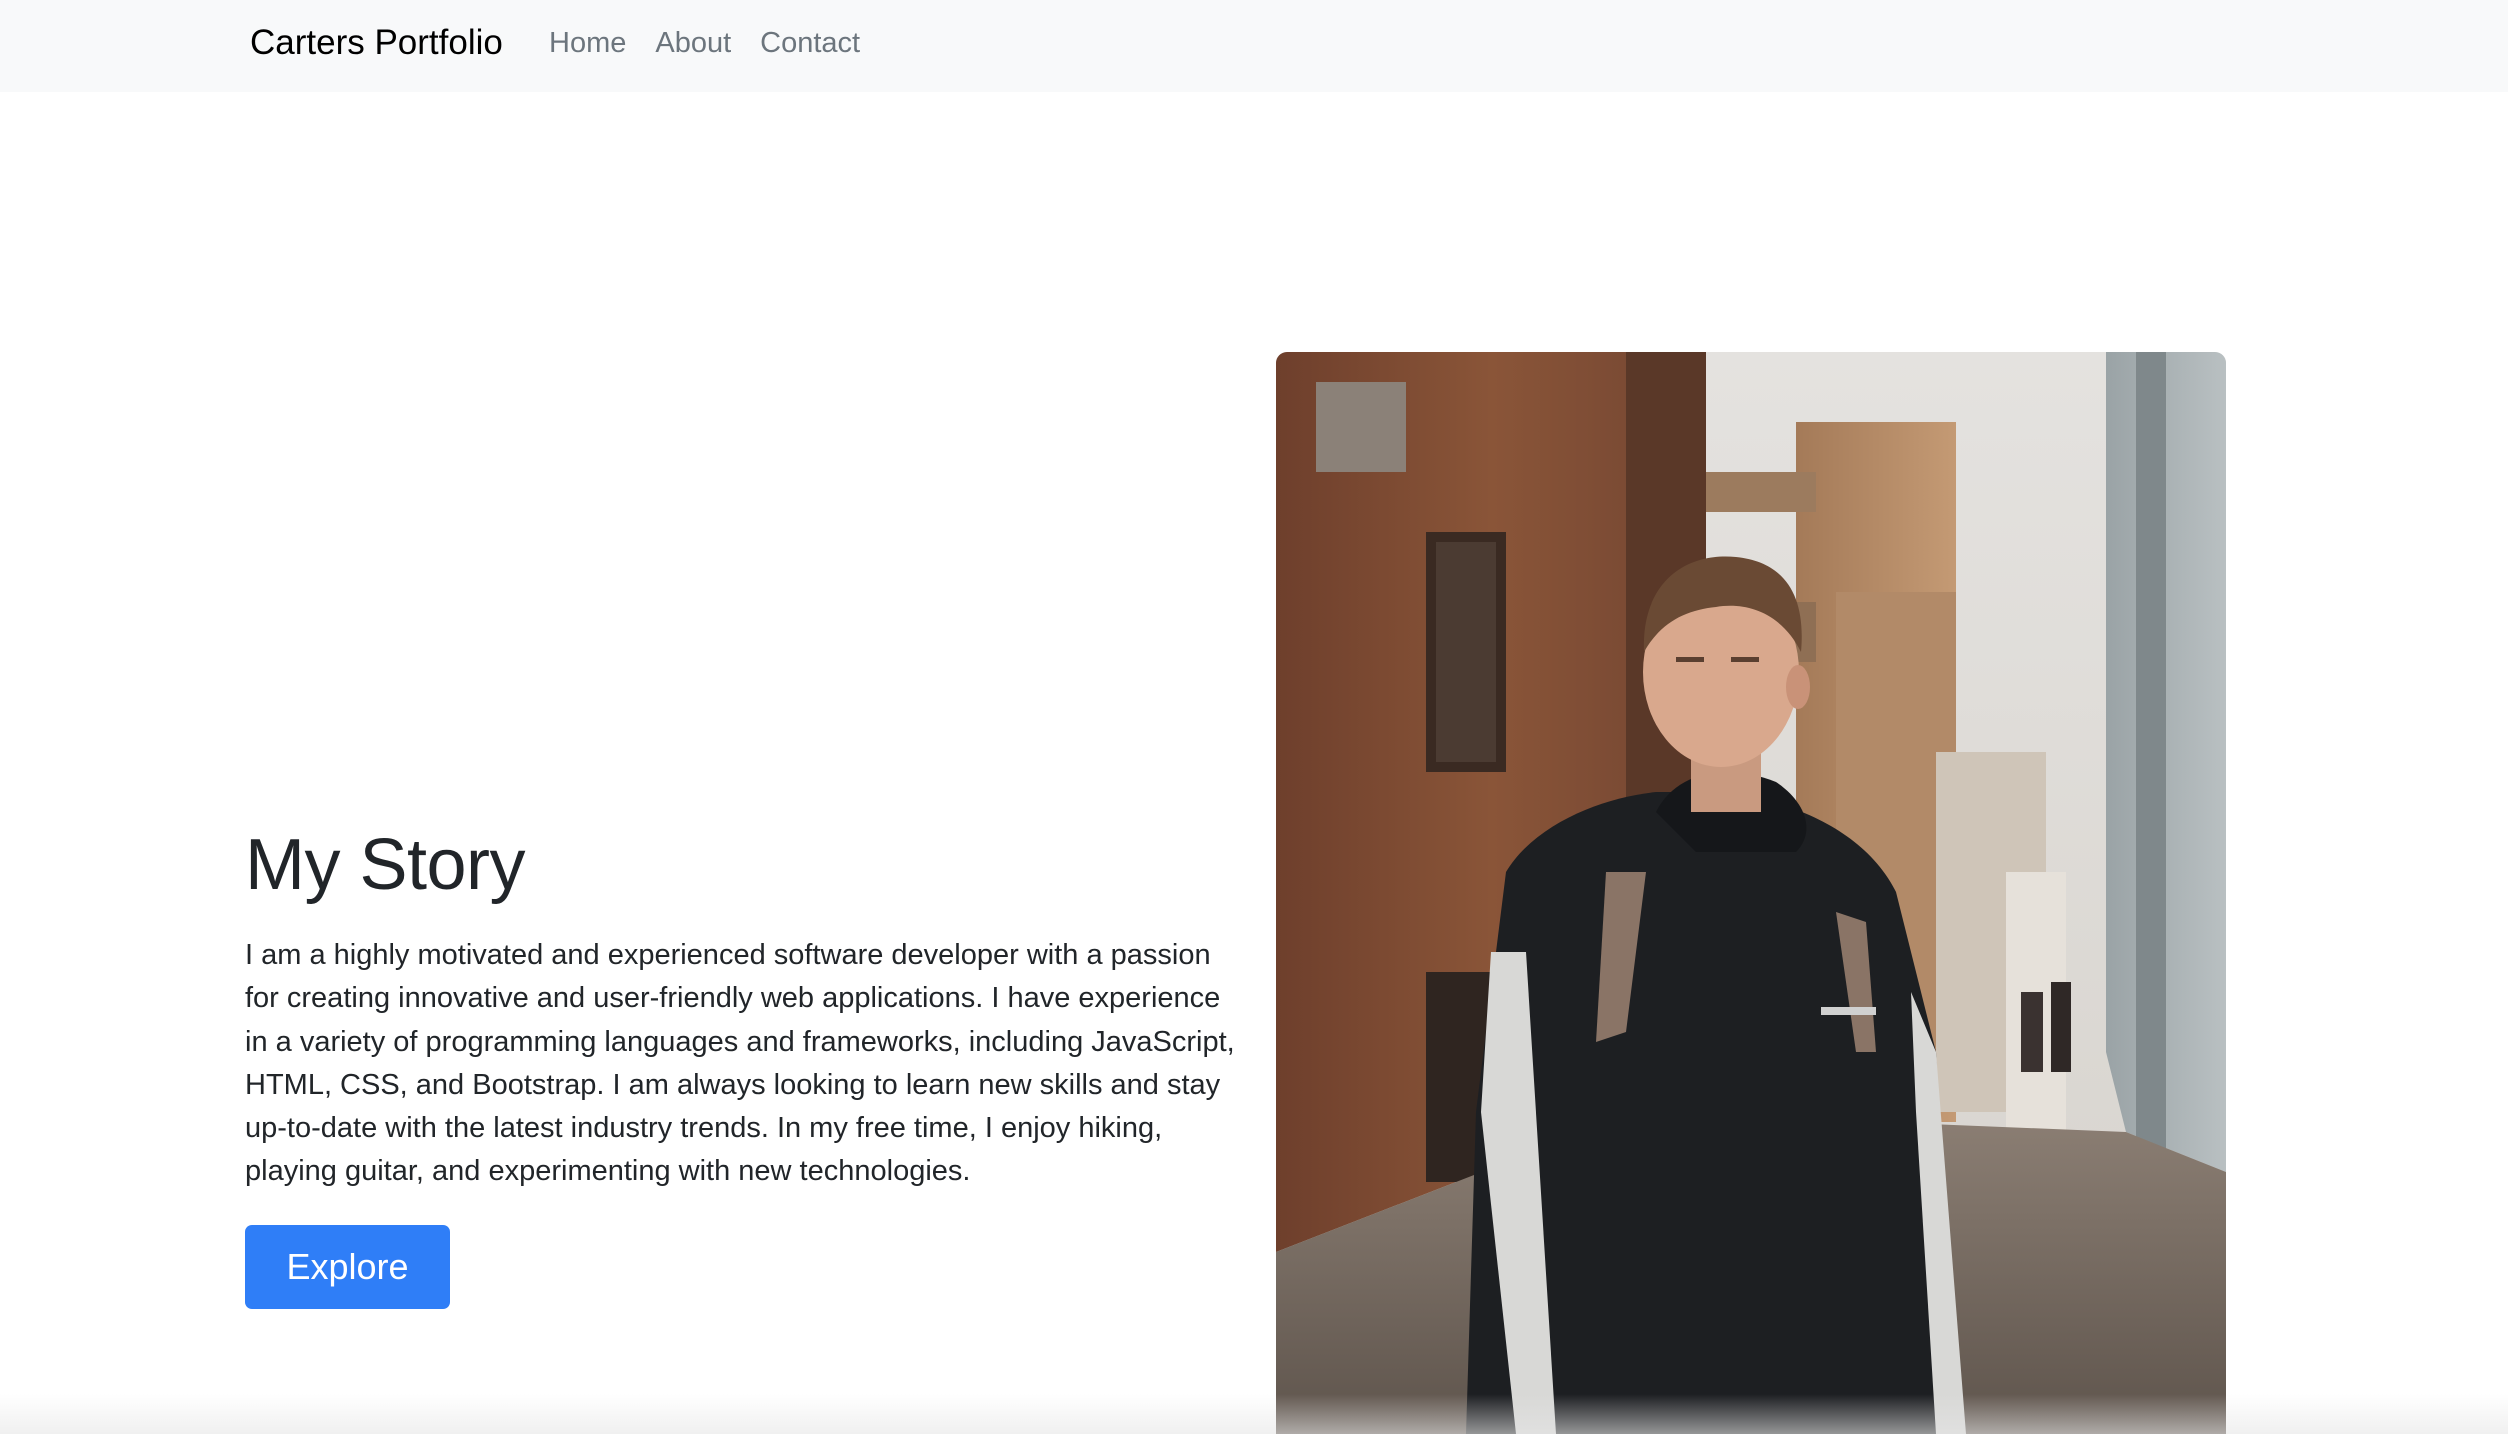 This screenshot has height=1434, width=2508. I want to click on navbar: Carters Portfolio Home About Contact, so click(1254, 46).